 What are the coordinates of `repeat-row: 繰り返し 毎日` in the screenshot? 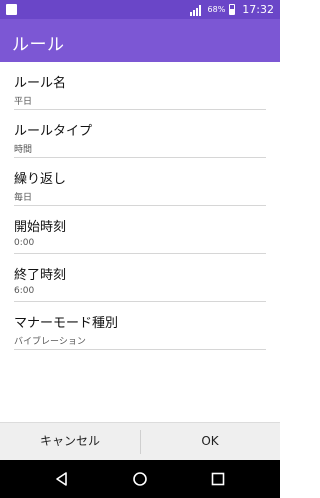 It's located at (140, 182).